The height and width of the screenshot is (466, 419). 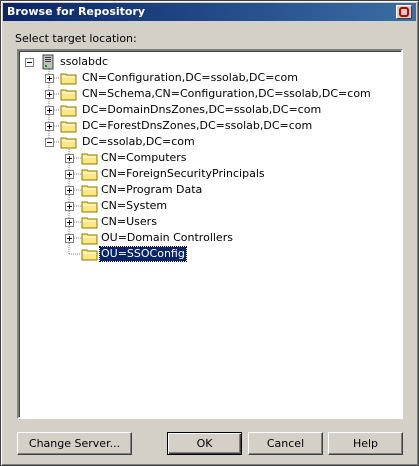 What do you see at coordinates (76, 11) in the screenshot?
I see `dialog-title: Browse for Repository` at bounding box center [76, 11].